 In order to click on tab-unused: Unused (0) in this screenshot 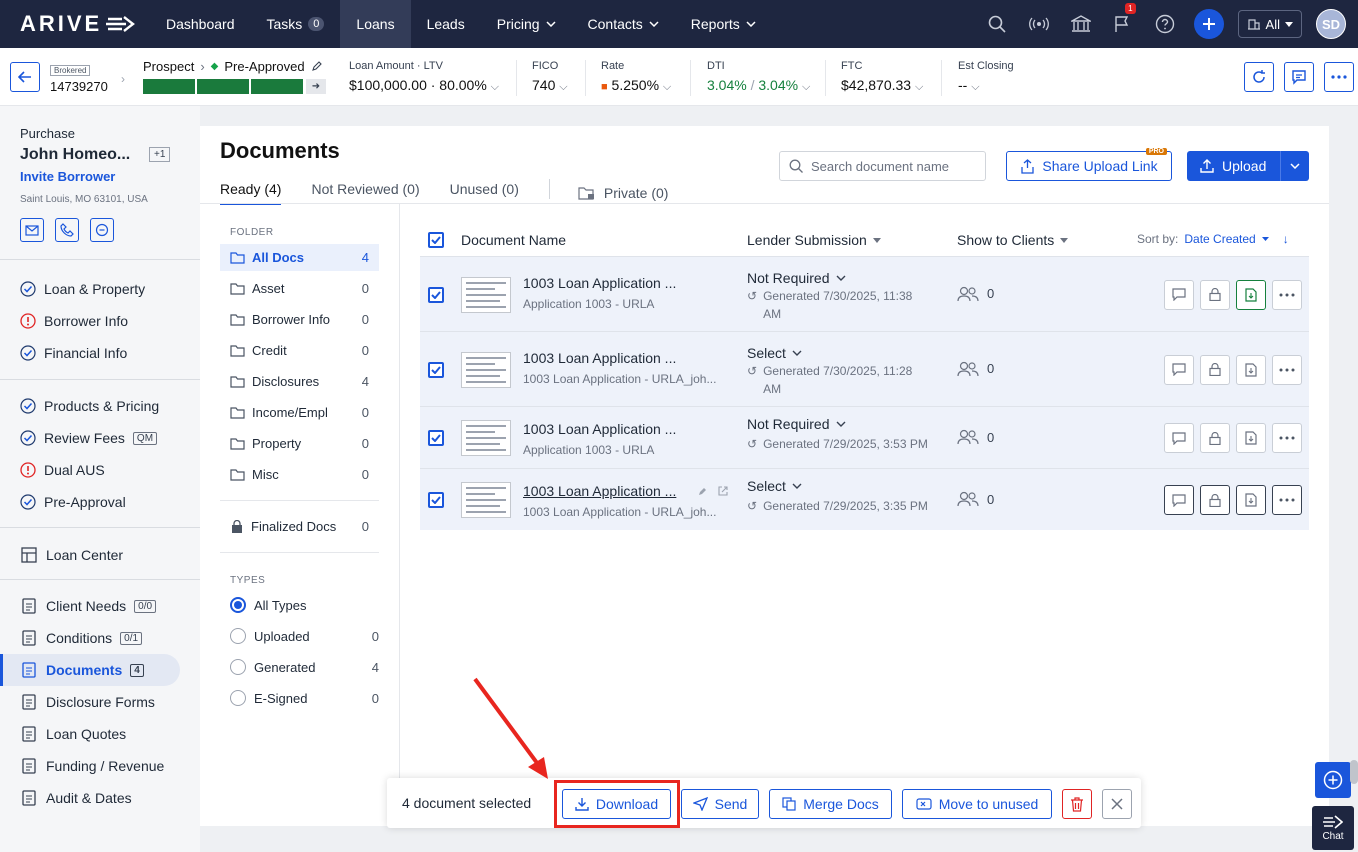, I will do `click(484, 193)`.